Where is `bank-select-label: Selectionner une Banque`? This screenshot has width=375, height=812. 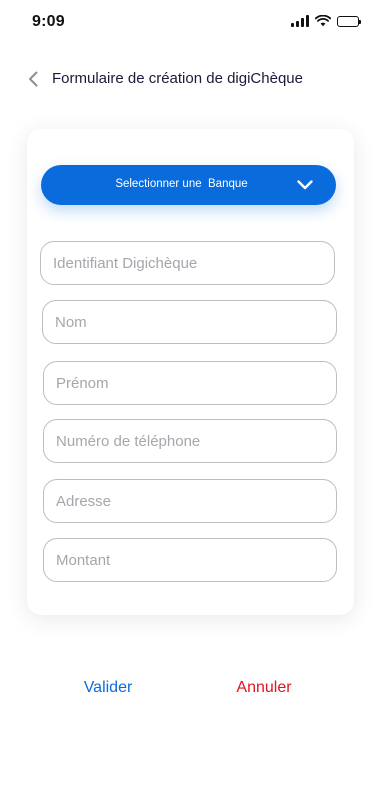 bank-select-label: Selectionner une Banque is located at coordinates (181, 184).